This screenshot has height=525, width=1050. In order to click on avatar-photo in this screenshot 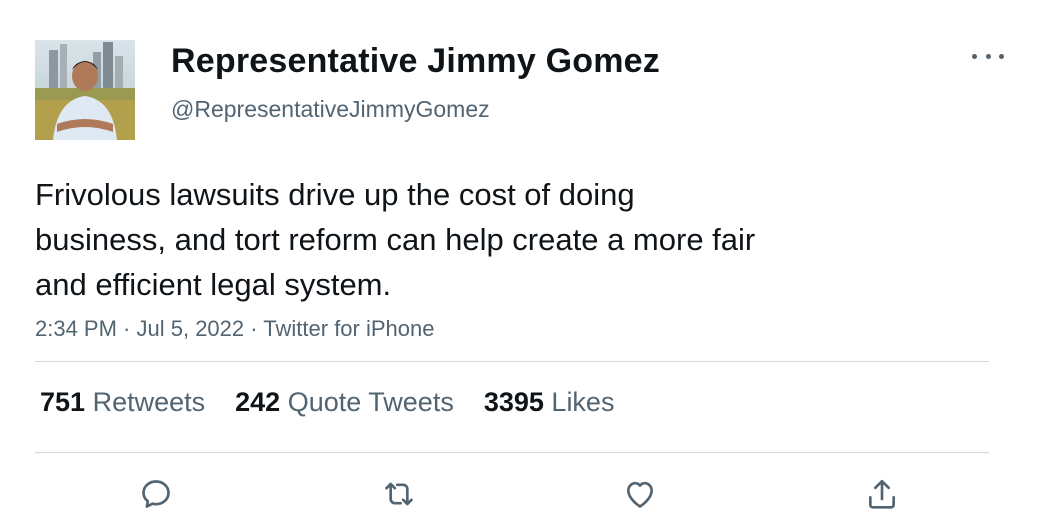, I will do `click(85, 90)`.